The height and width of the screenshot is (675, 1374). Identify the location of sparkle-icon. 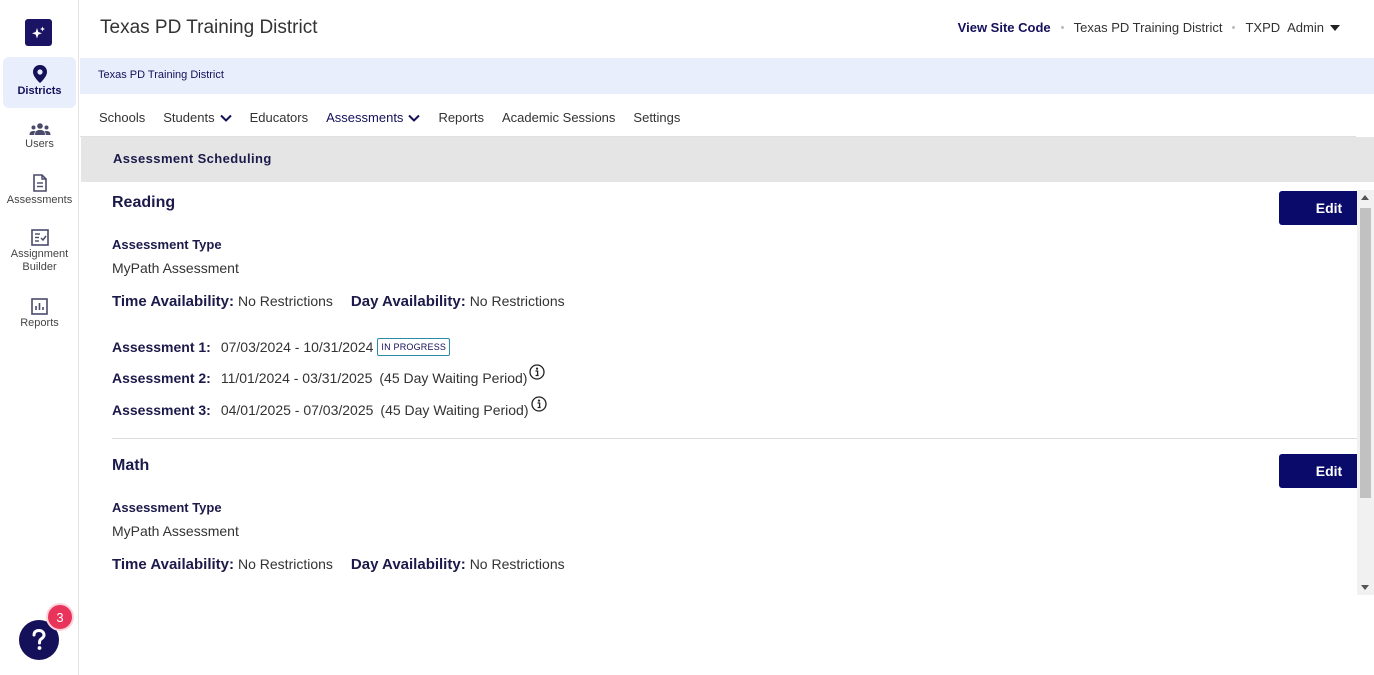
(38, 32).